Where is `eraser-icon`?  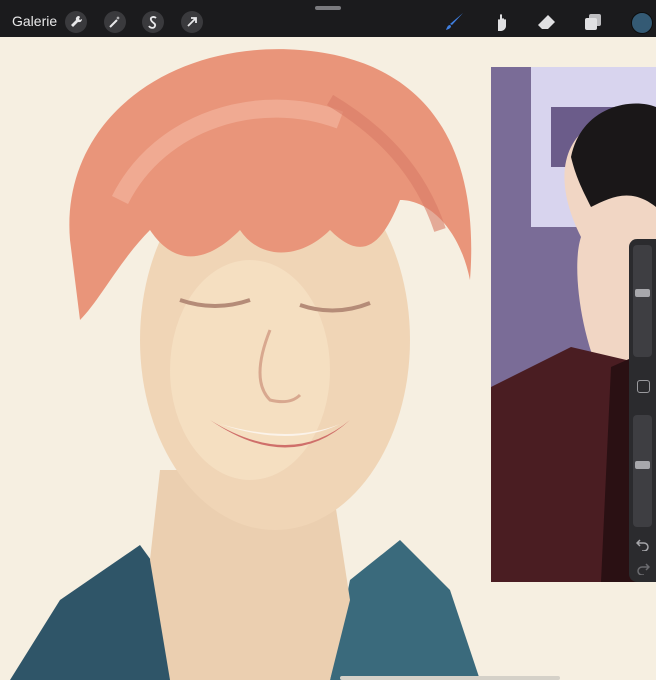
eraser-icon is located at coordinates (547, 22).